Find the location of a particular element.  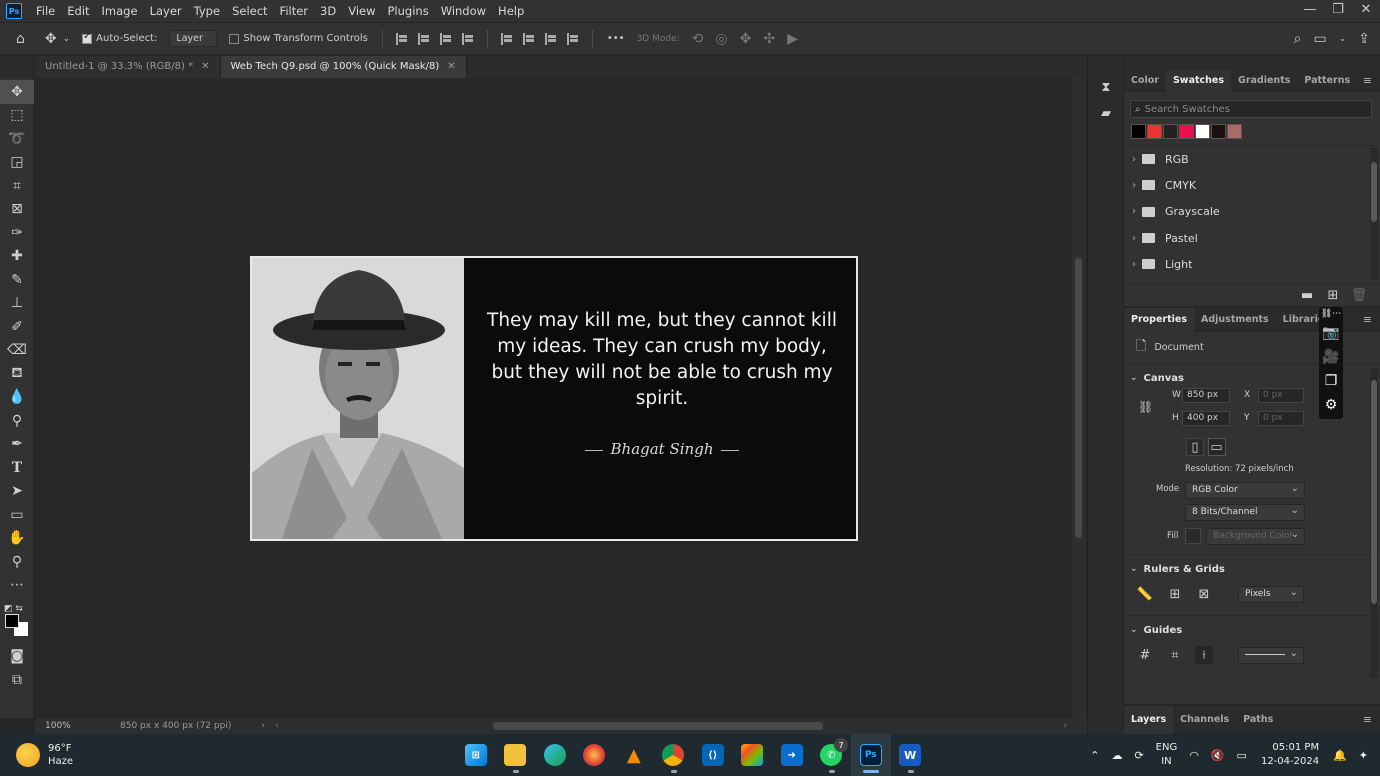

search-swatches-input: ⌕ Search Swatches is located at coordinates (1251, 109).